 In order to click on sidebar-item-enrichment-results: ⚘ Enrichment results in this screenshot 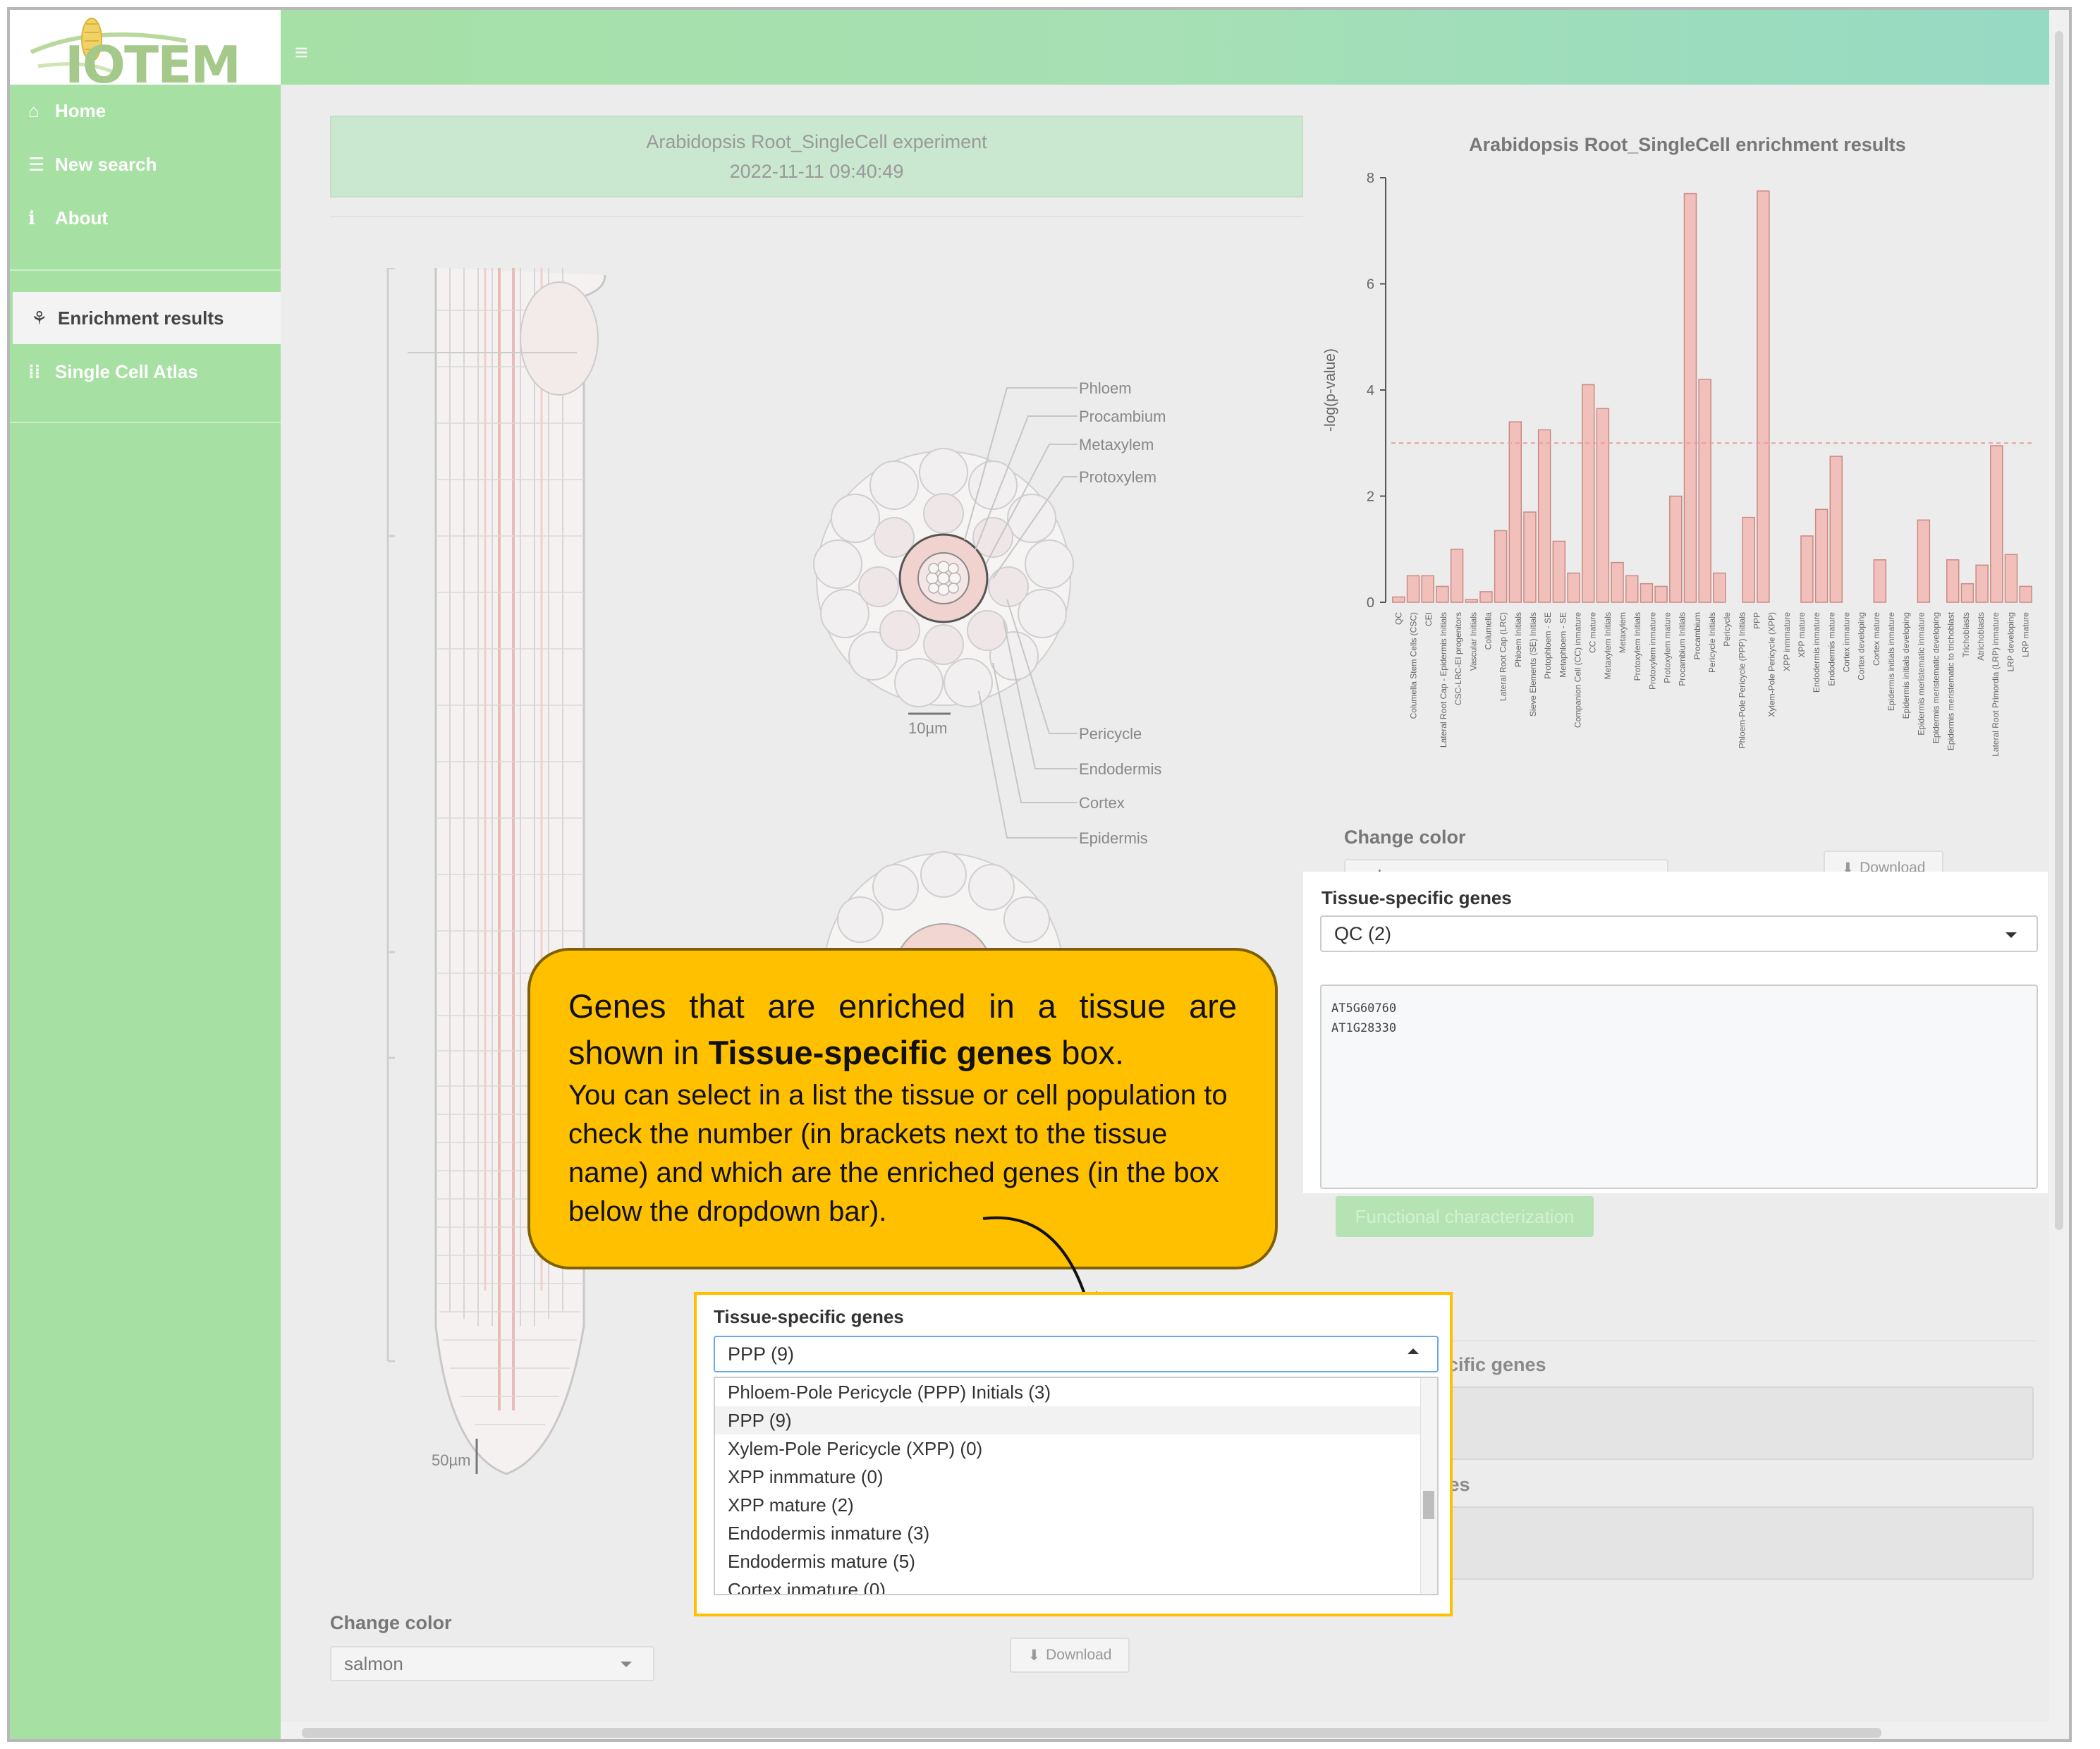, I will do `click(145, 318)`.